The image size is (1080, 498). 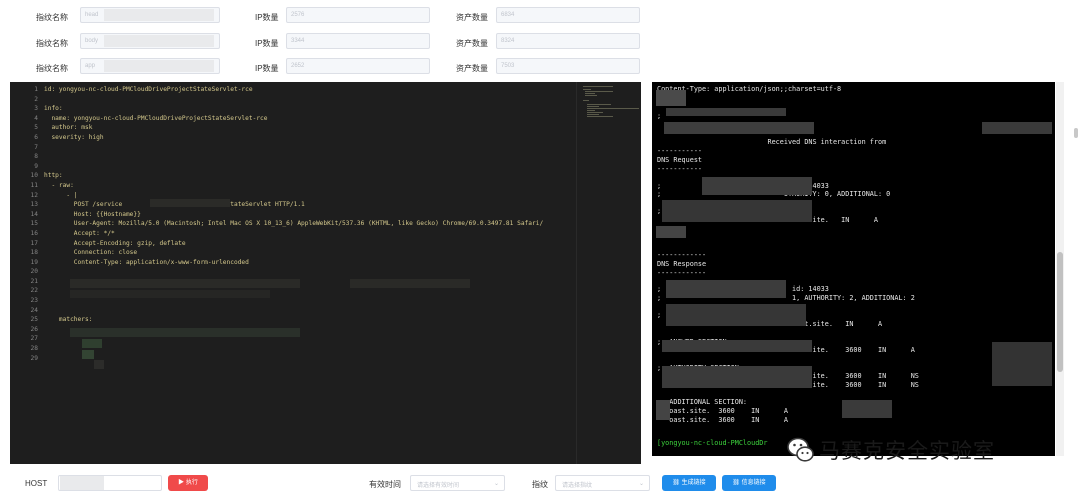 I want to click on code-line: author: msk, so click(x=309, y=128).